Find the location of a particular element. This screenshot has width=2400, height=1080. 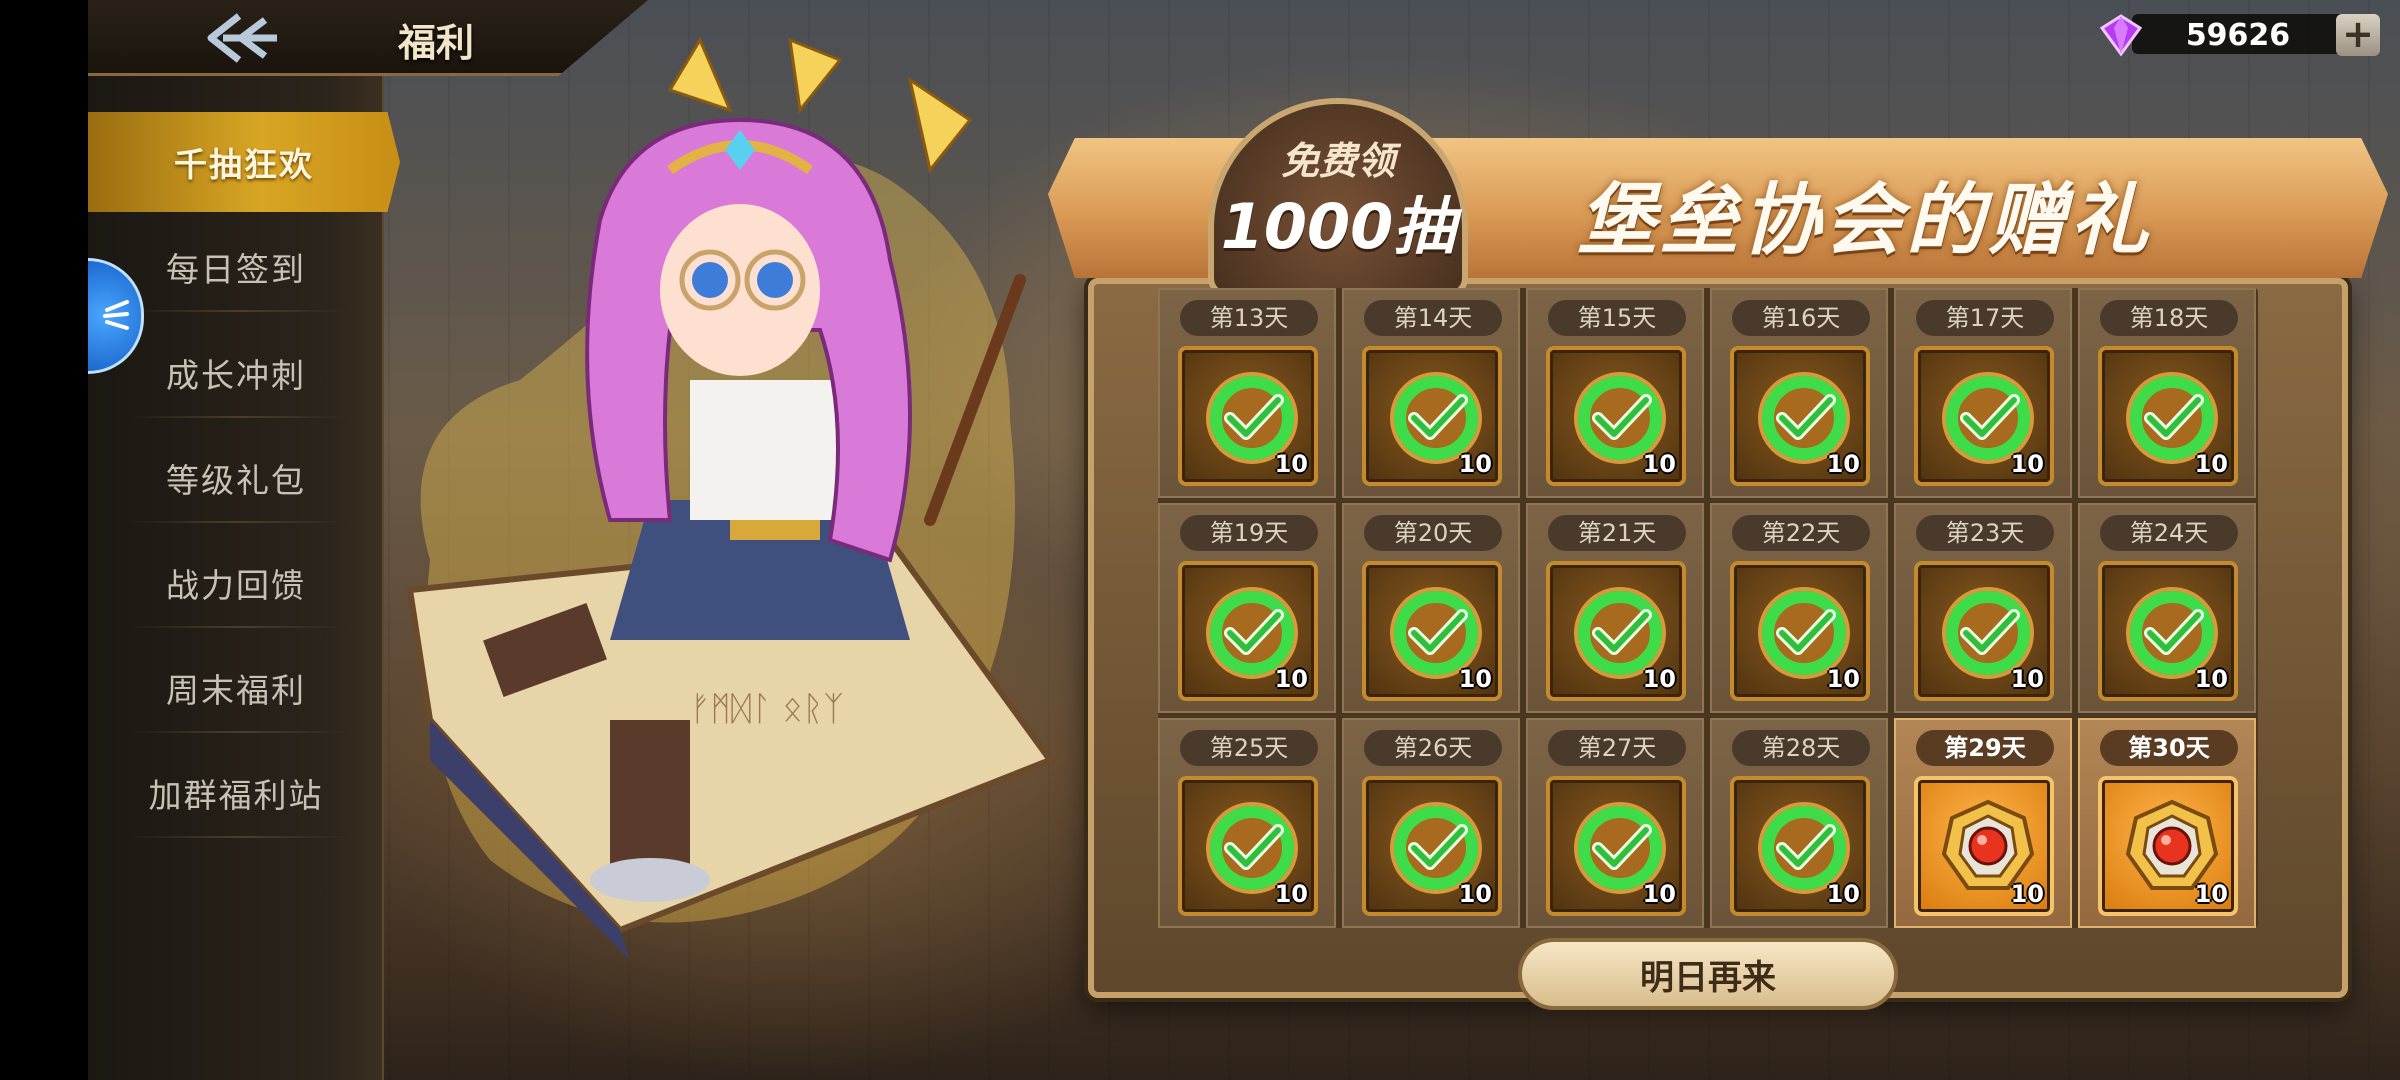

day-reward-cell: 第25天 10 is located at coordinates (1247, 823).